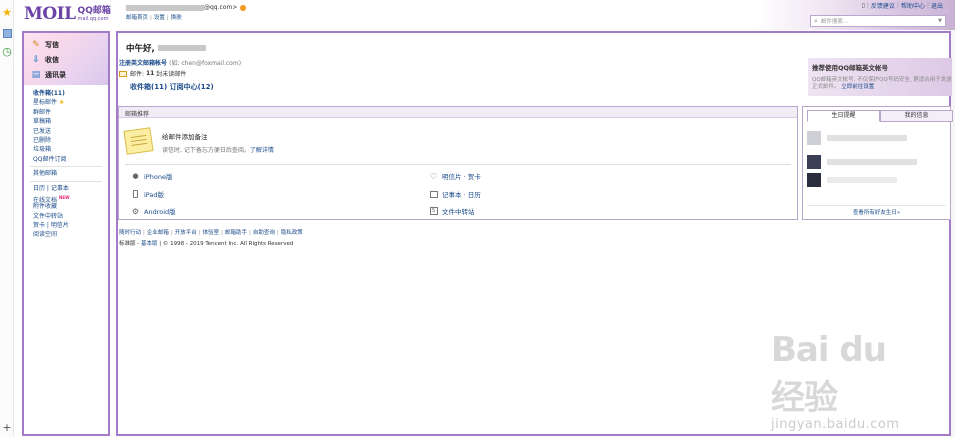 The width and height of the screenshot is (955, 437). I want to click on receive-button: ⇩ 收信, so click(69, 59).